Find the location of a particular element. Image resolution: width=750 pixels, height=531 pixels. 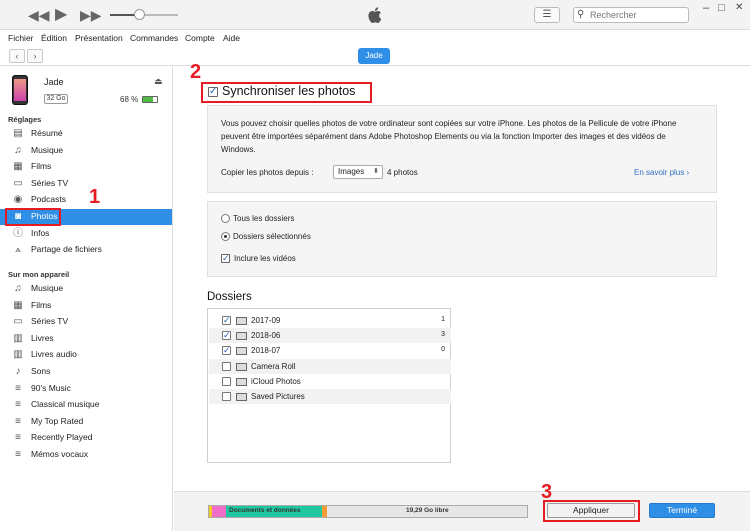

tv-icon: ▭ is located at coordinates (18, 183).